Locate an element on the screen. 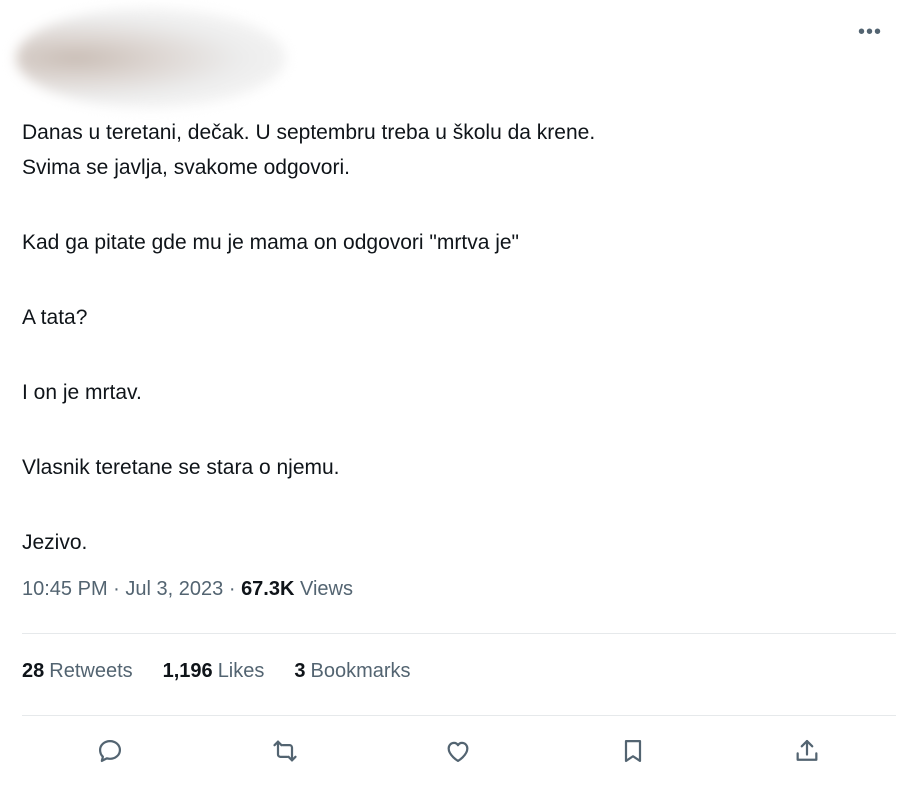  heart-icon is located at coordinates (458, 752).